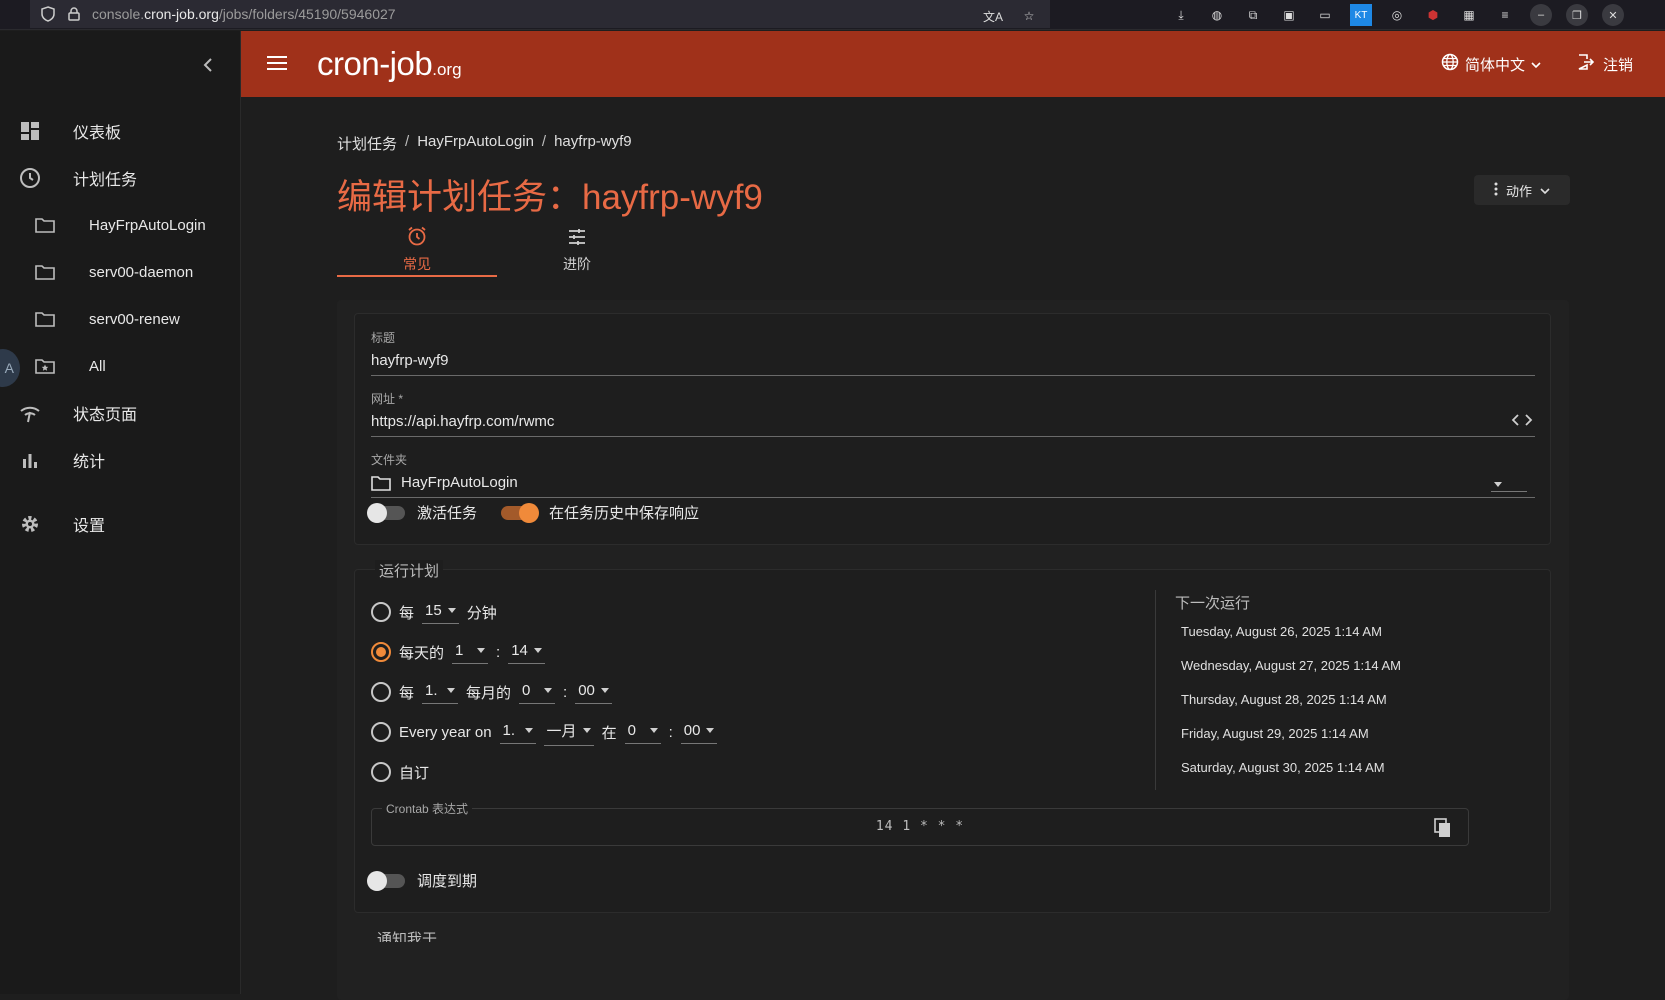 The width and height of the screenshot is (1665, 1000). I want to click on tab-advanced: 进阶, so click(577, 250).